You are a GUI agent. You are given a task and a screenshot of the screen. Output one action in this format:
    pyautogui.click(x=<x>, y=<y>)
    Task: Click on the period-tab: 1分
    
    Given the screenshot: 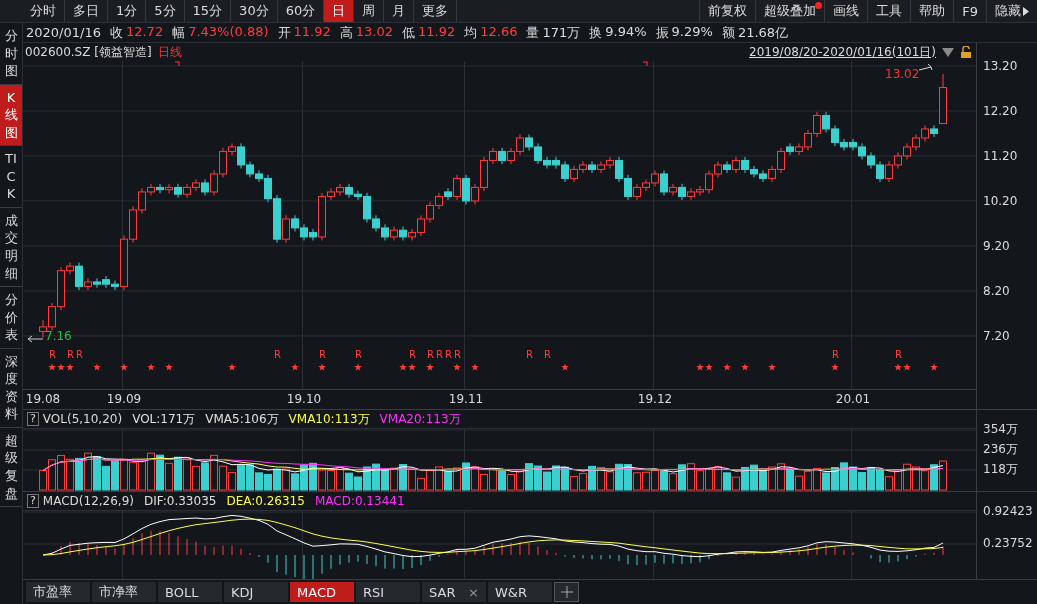 What is the action you would take?
    pyautogui.click(x=127, y=11)
    